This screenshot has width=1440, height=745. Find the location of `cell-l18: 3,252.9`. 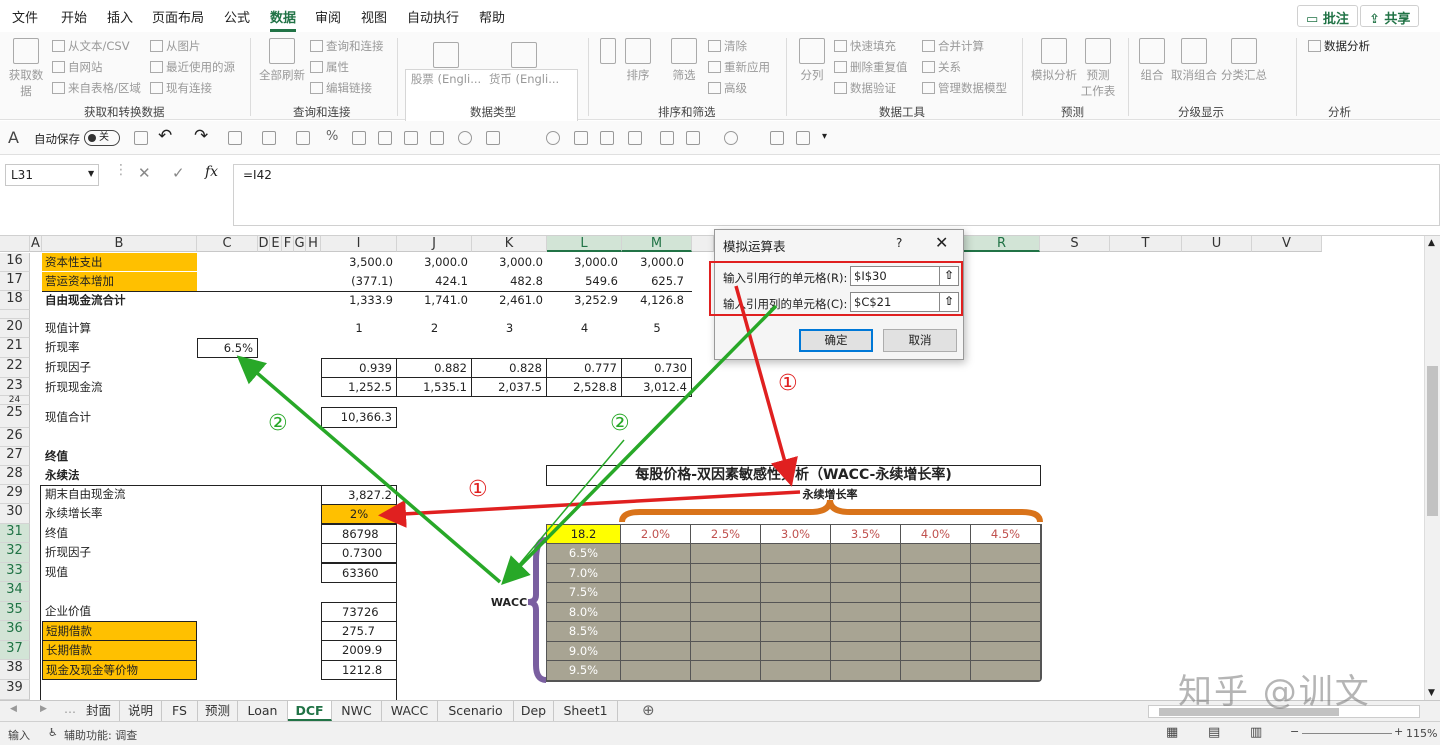

cell-l18: 3,252.9 is located at coordinates (584, 300).